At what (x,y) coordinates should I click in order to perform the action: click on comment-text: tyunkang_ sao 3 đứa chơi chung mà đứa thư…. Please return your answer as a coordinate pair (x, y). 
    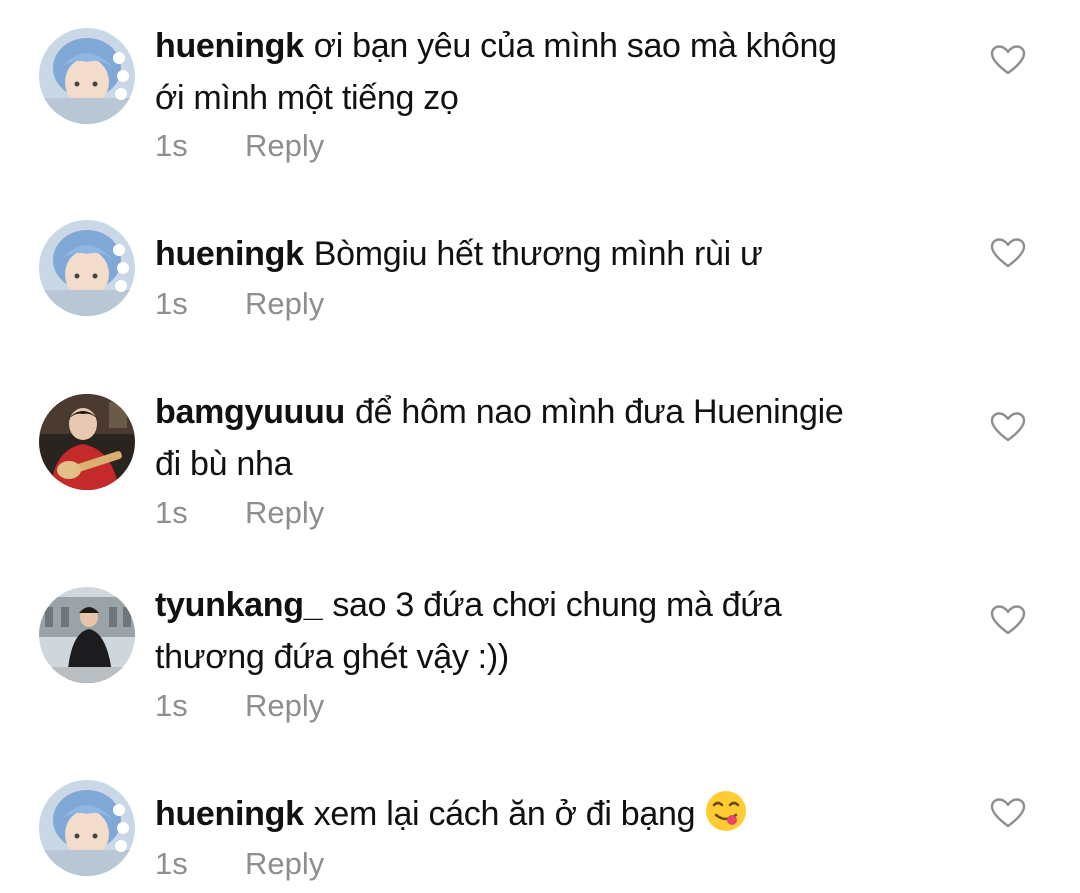
    Looking at the image, I should click on (555, 631).